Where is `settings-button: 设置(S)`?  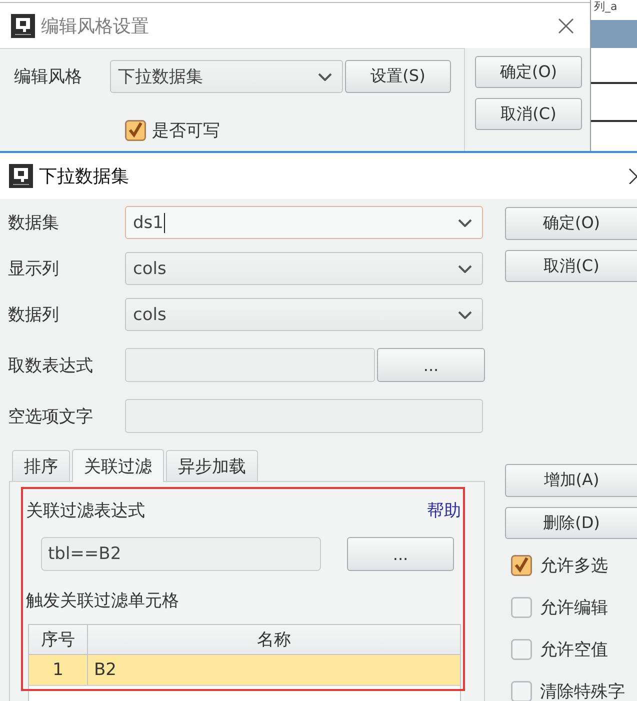
settings-button: 设置(S) is located at coordinates (398, 76).